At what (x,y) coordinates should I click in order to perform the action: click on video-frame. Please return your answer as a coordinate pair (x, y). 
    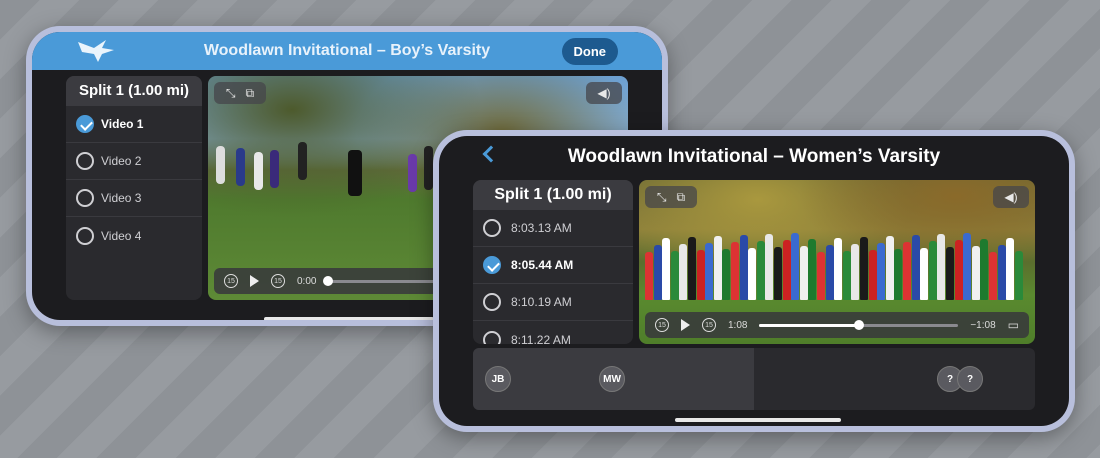
    Looking at the image, I should click on (837, 264).